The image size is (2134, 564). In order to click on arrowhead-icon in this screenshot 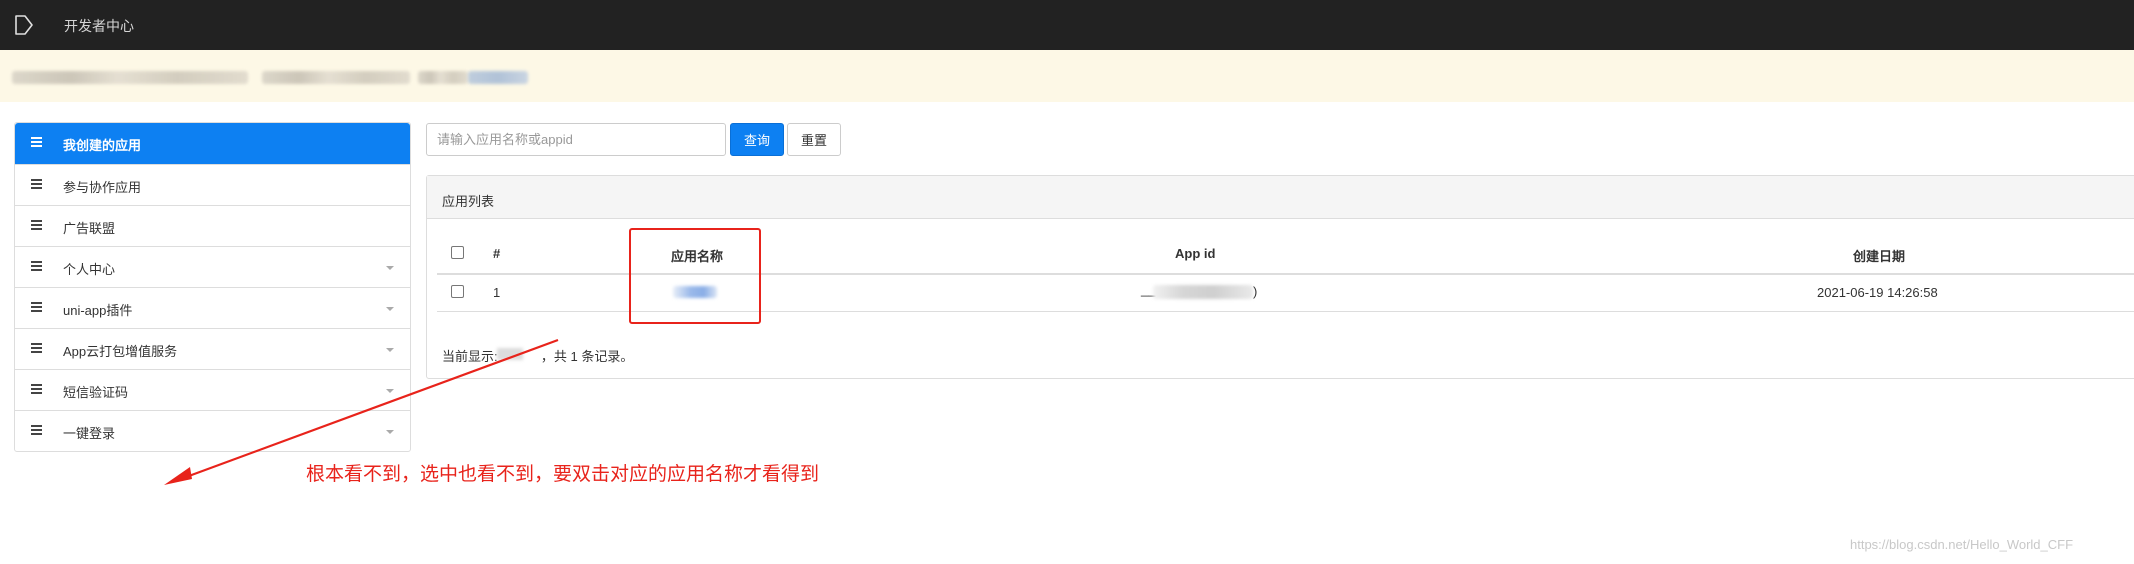, I will do `click(178, 476)`.